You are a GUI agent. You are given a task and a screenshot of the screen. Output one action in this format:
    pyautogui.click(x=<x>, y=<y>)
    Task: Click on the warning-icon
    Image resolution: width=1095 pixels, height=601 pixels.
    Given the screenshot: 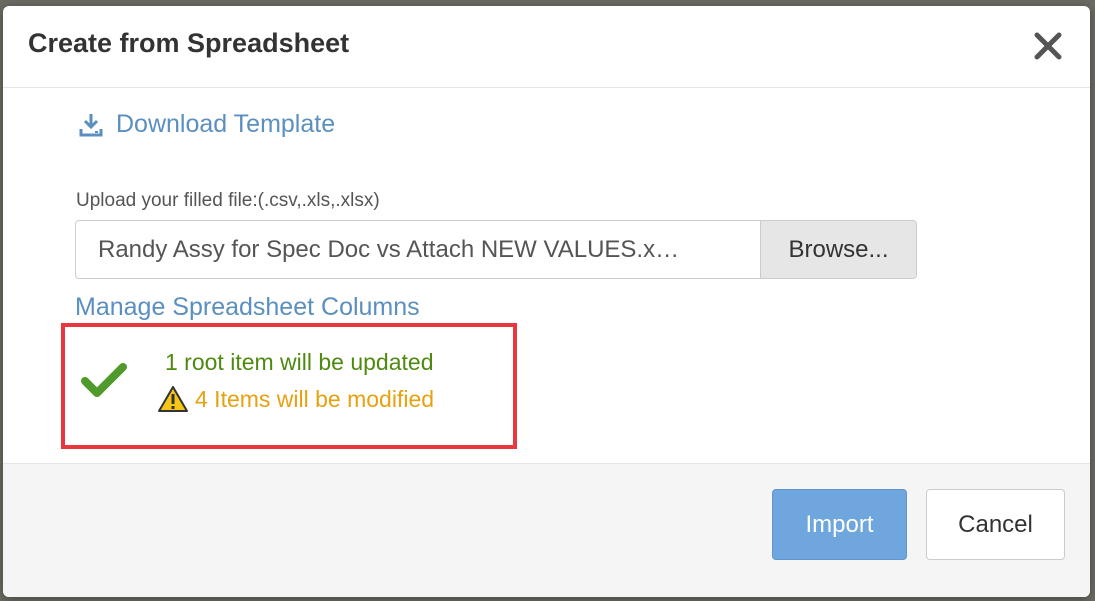 What is the action you would take?
    pyautogui.click(x=173, y=399)
    